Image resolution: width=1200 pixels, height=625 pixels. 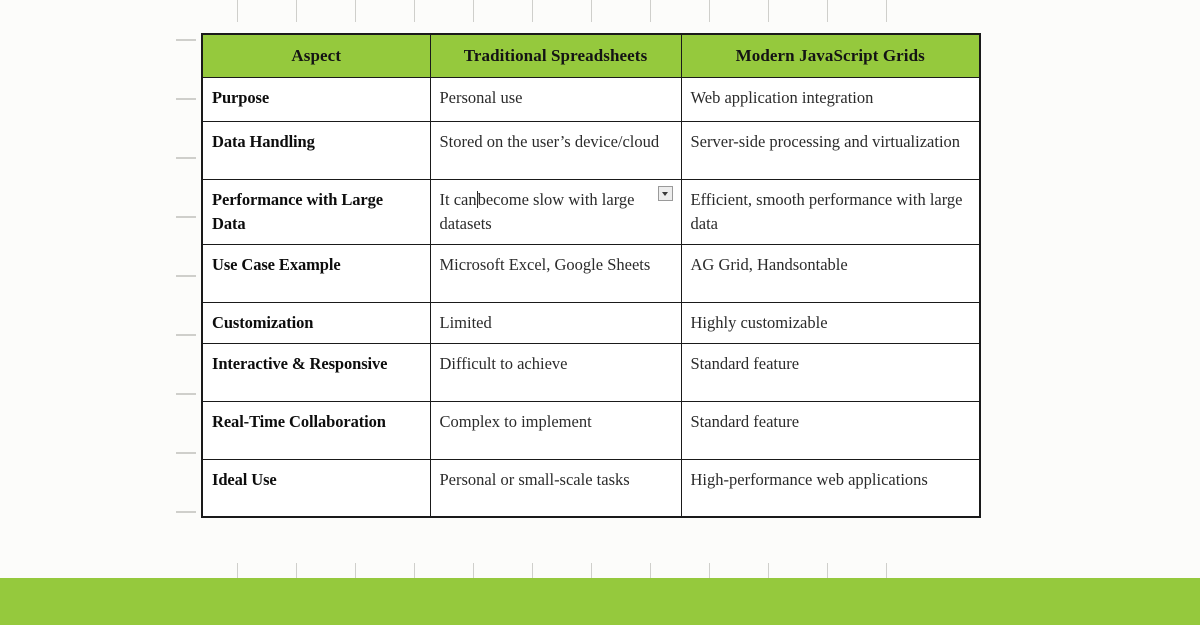 What do you see at coordinates (316, 212) in the screenshot?
I see `cell-aspect: Performance with Large Data` at bounding box center [316, 212].